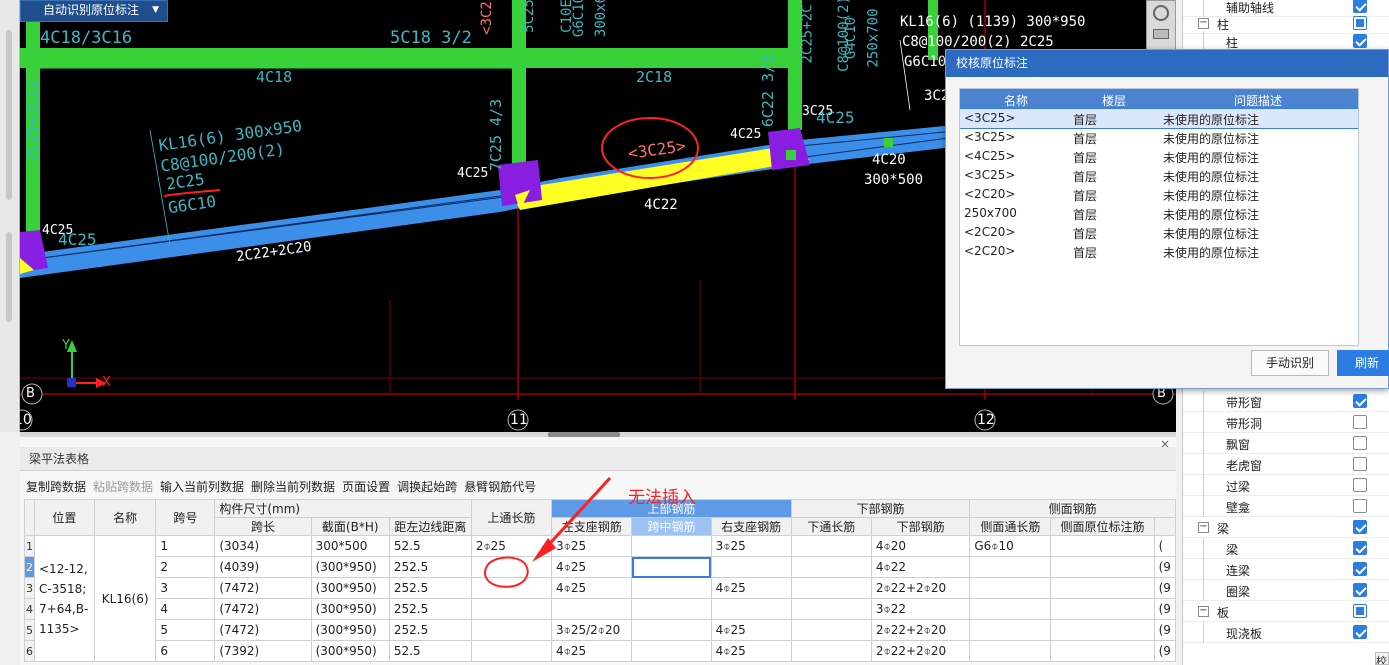 The height and width of the screenshot is (665, 1389). What do you see at coordinates (29, 609) in the screenshot?
I see `row-number: 4` at bounding box center [29, 609].